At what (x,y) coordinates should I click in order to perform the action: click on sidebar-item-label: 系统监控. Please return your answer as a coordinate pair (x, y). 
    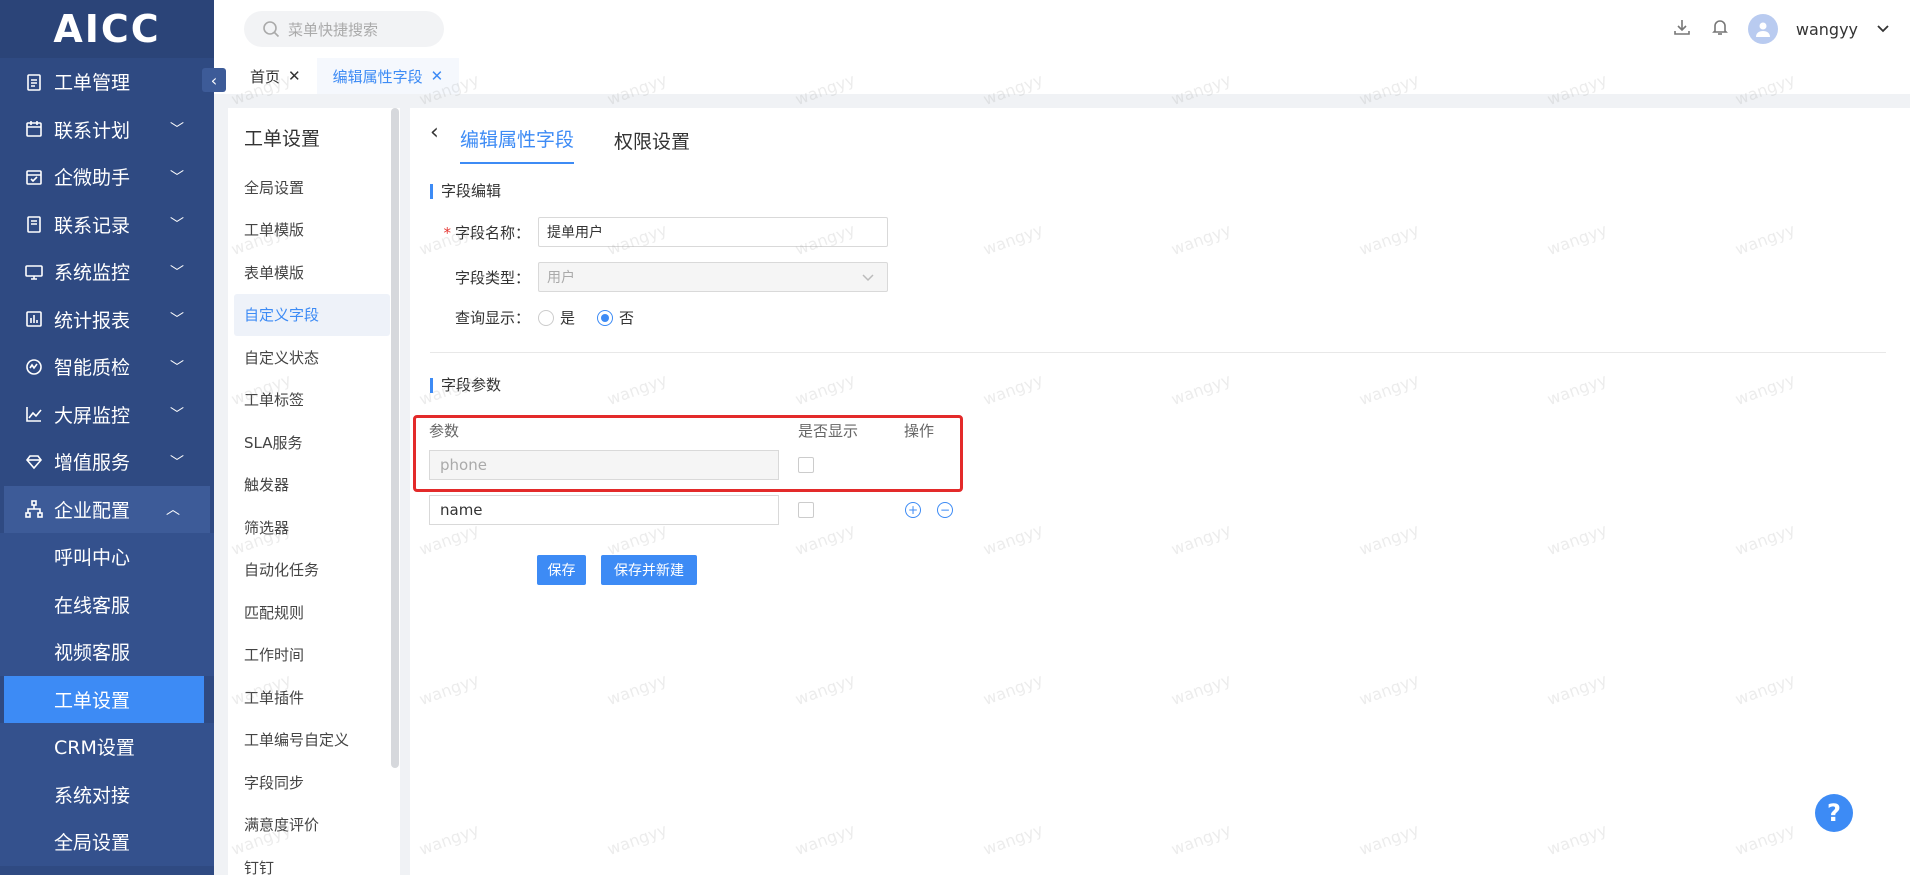
    Looking at the image, I should click on (92, 273).